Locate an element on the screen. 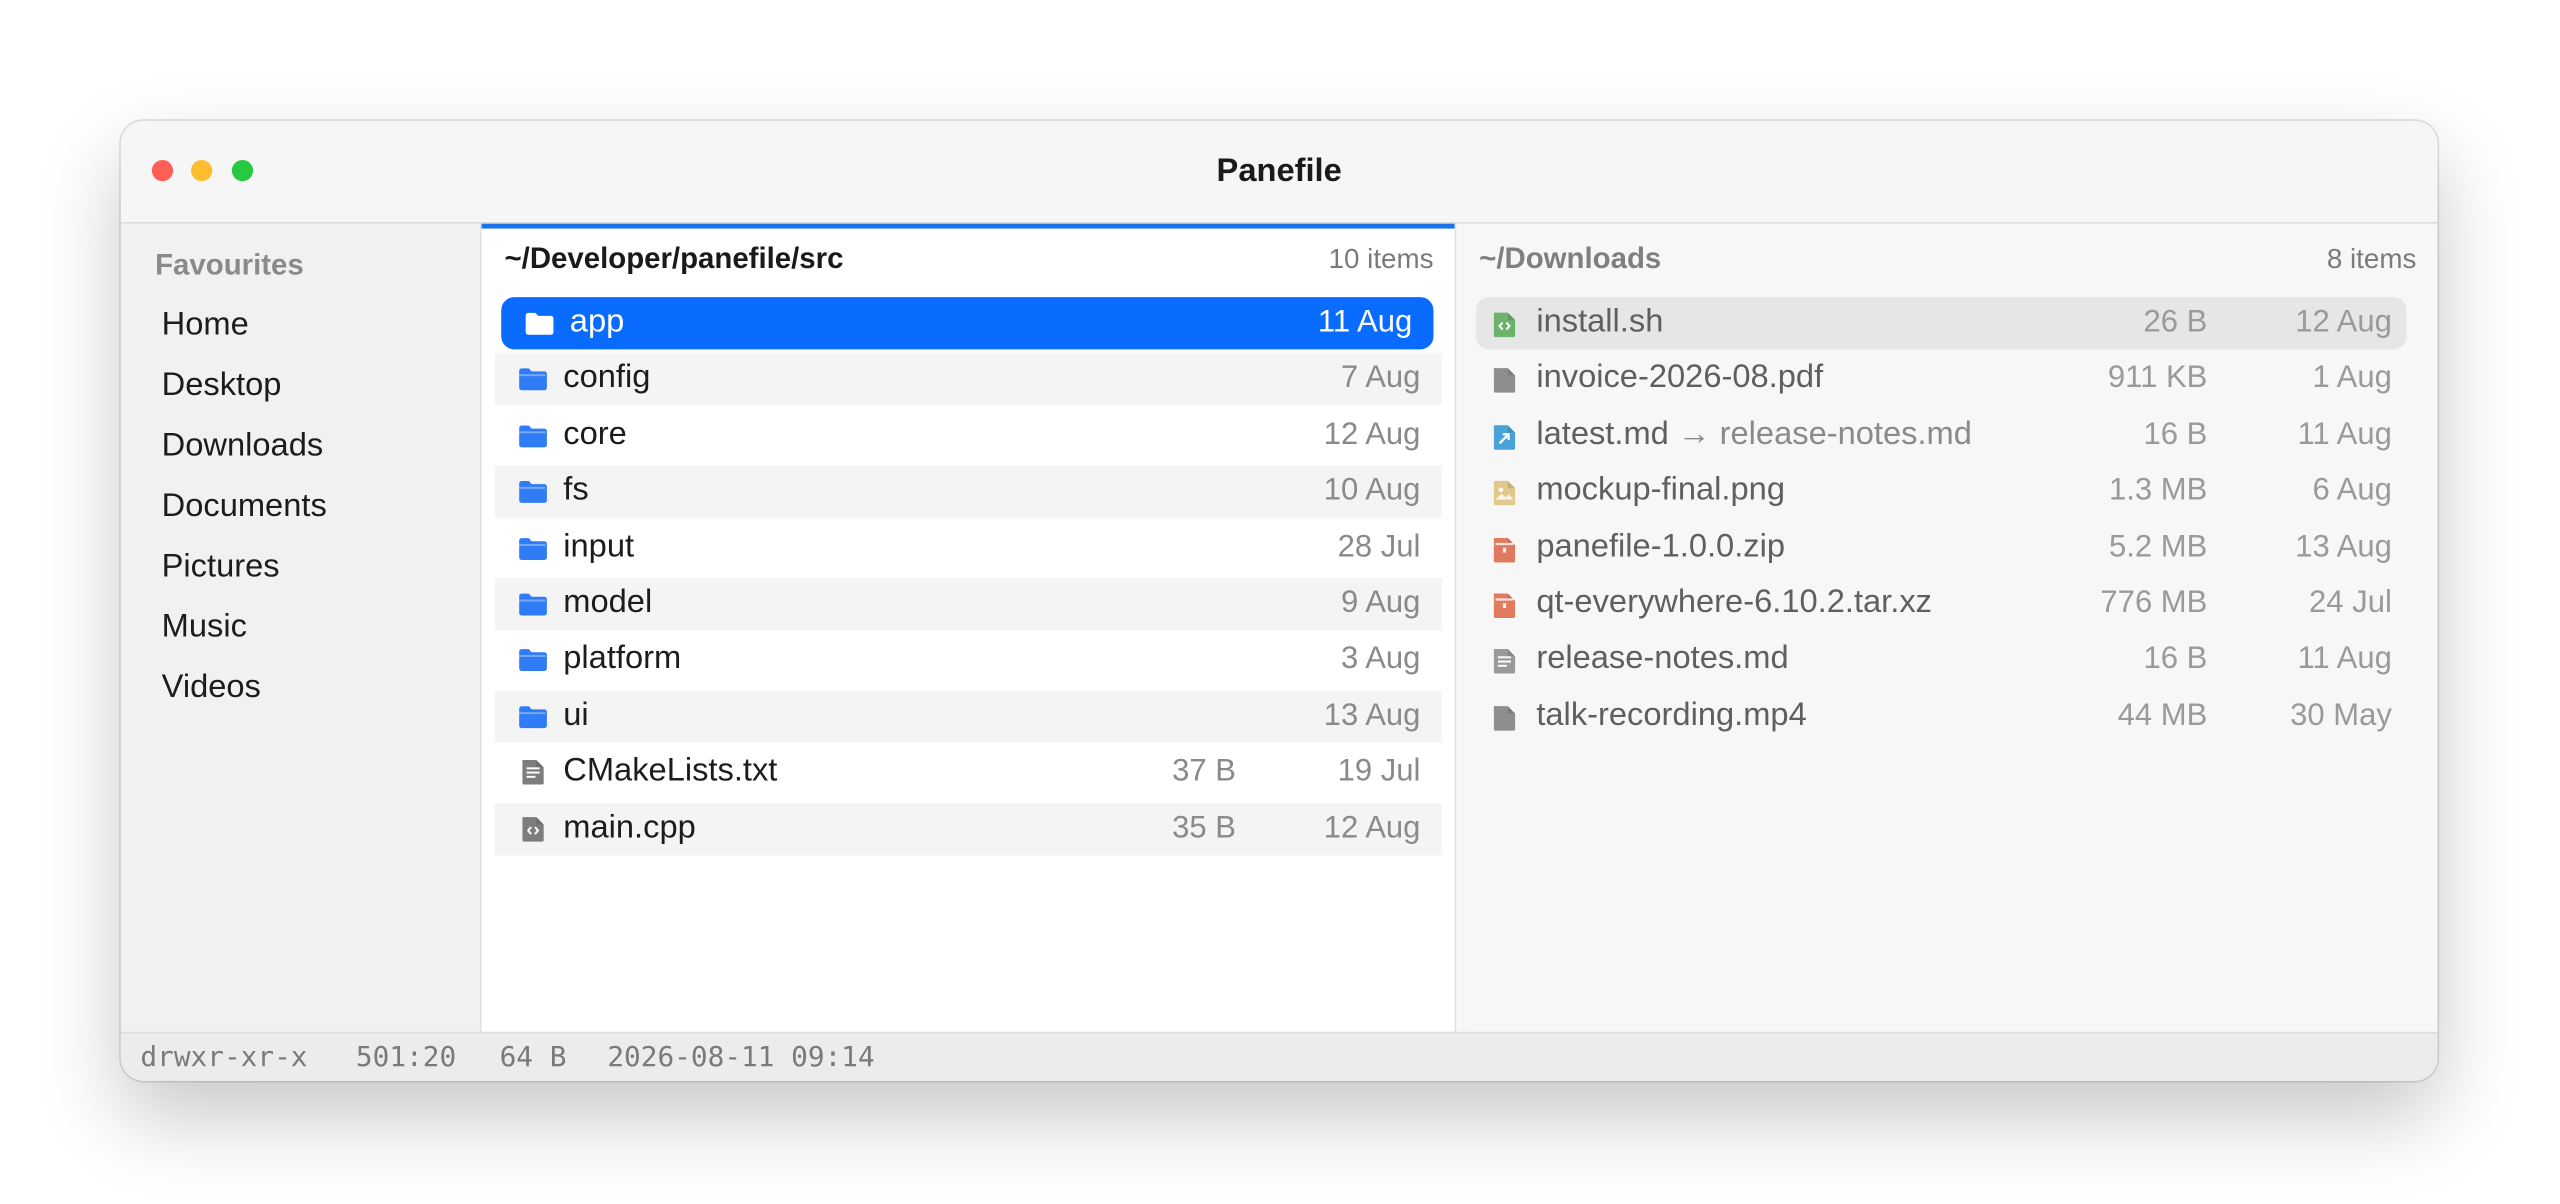  sidebar-item-videos: Videos is located at coordinates (211, 688).